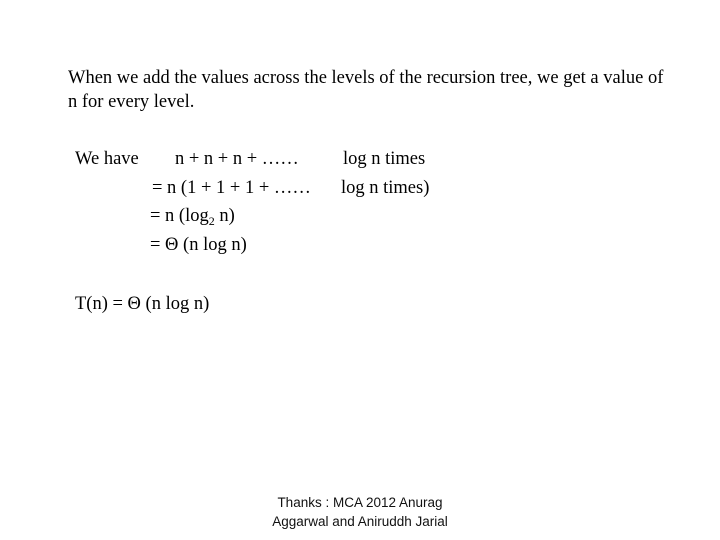 This screenshot has height=540, width=720. Describe the element at coordinates (360, 521) in the screenshot. I see `credits-line-2: Aggarwal and Aniruddh Jarial` at that location.